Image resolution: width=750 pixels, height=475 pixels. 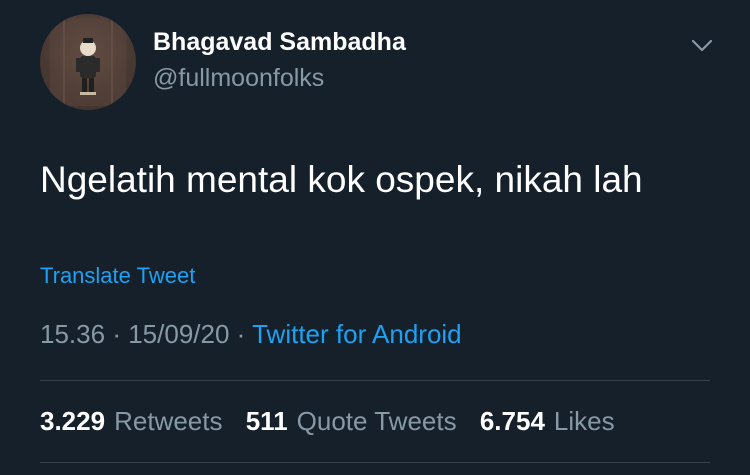 What do you see at coordinates (279, 42) in the screenshot?
I see `author-name: Bhagavad Sambadha` at bounding box center [279, 42].